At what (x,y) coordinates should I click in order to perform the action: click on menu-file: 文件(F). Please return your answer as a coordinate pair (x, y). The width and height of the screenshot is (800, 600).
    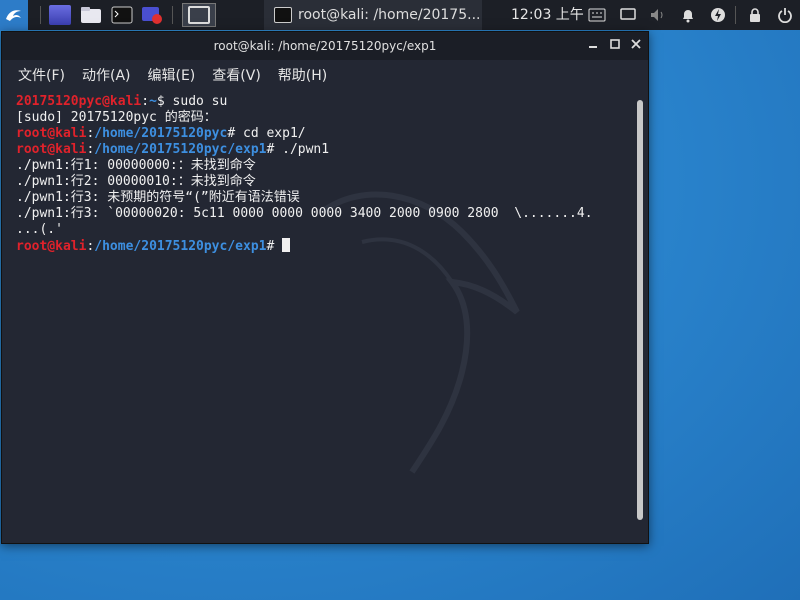
    Looking at the image, I should click on (41, 75).